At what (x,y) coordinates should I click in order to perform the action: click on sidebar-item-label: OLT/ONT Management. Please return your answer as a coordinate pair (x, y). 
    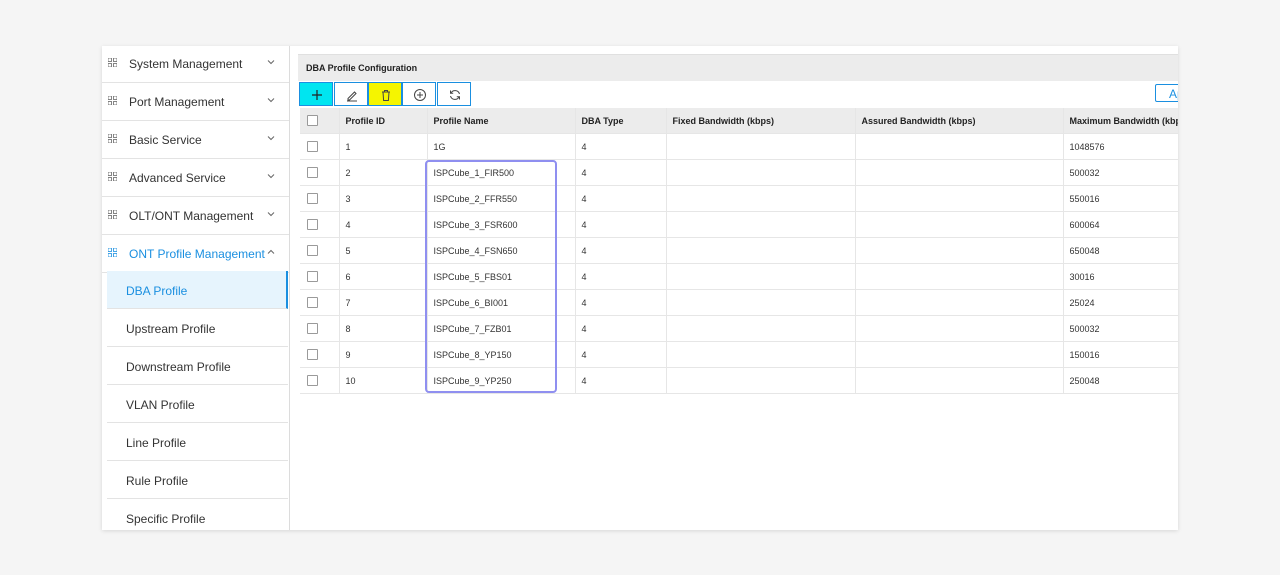
    Looking at the image, I should click on (191, 216).